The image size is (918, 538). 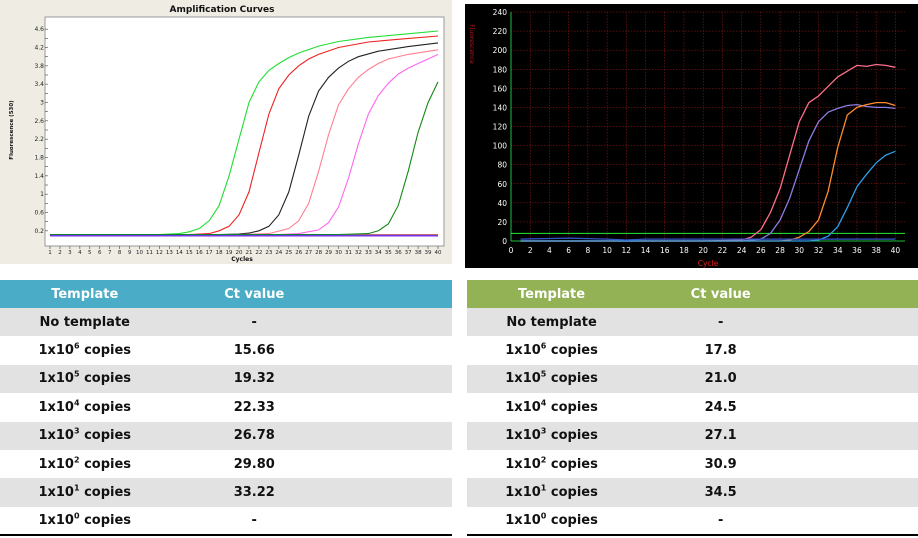 I want to click on x-tick-label: 11, so click(x=149, y=253).